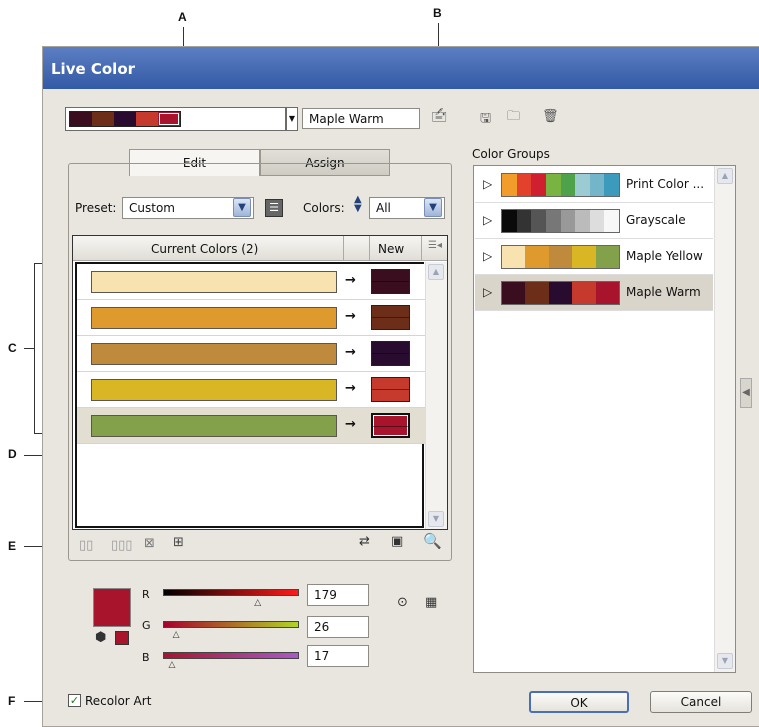  I want to click on slider-g-track, so click(231, 624).